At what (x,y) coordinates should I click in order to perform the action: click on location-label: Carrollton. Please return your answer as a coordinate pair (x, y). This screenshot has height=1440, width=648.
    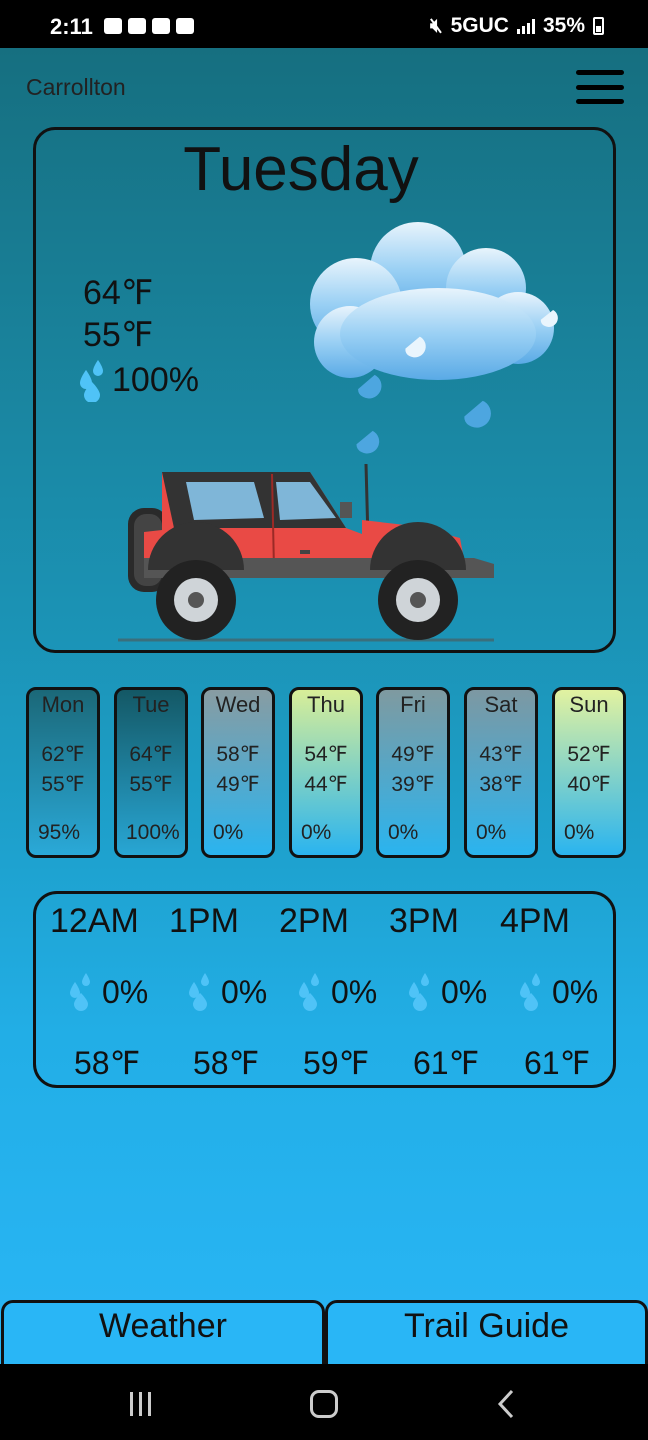
    Looking at the image, I should click on (76, 87).